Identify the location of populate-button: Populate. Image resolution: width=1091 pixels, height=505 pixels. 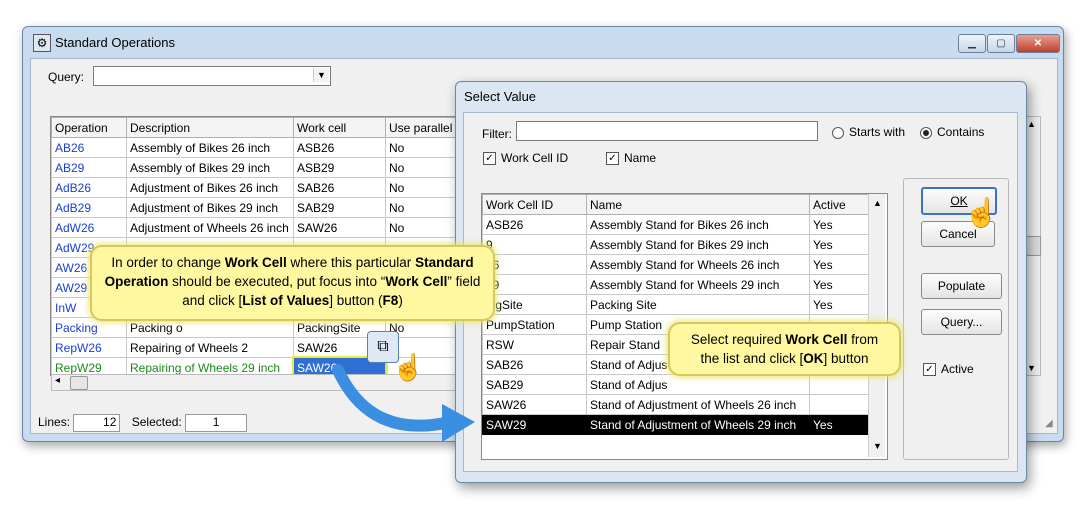
(961, 286).